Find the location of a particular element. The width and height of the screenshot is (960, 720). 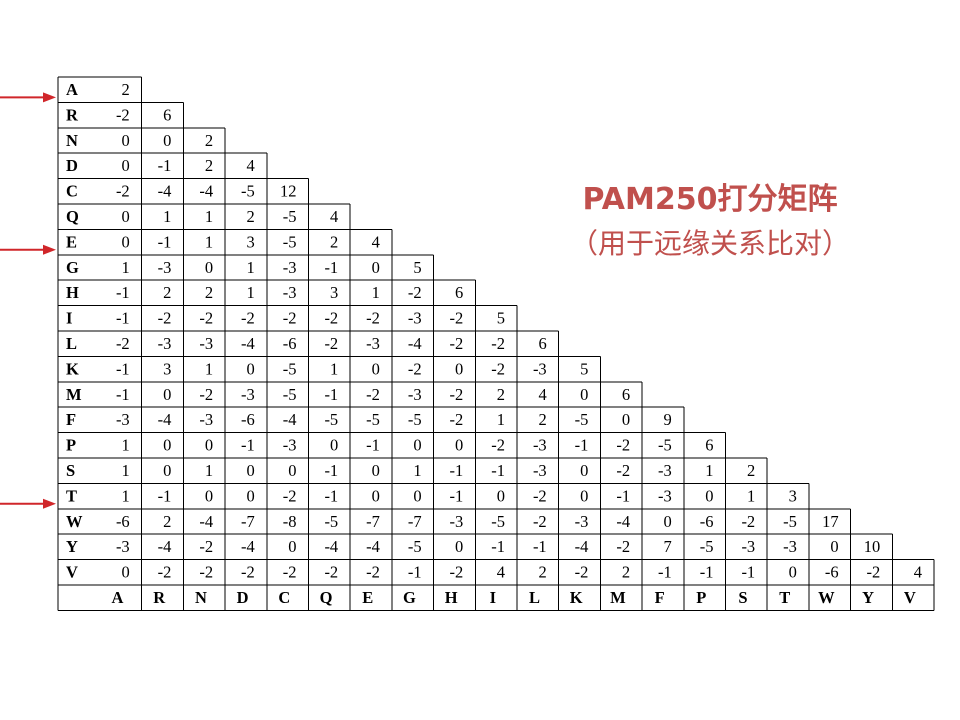

row-label: A is located at coordinates (72, 89).